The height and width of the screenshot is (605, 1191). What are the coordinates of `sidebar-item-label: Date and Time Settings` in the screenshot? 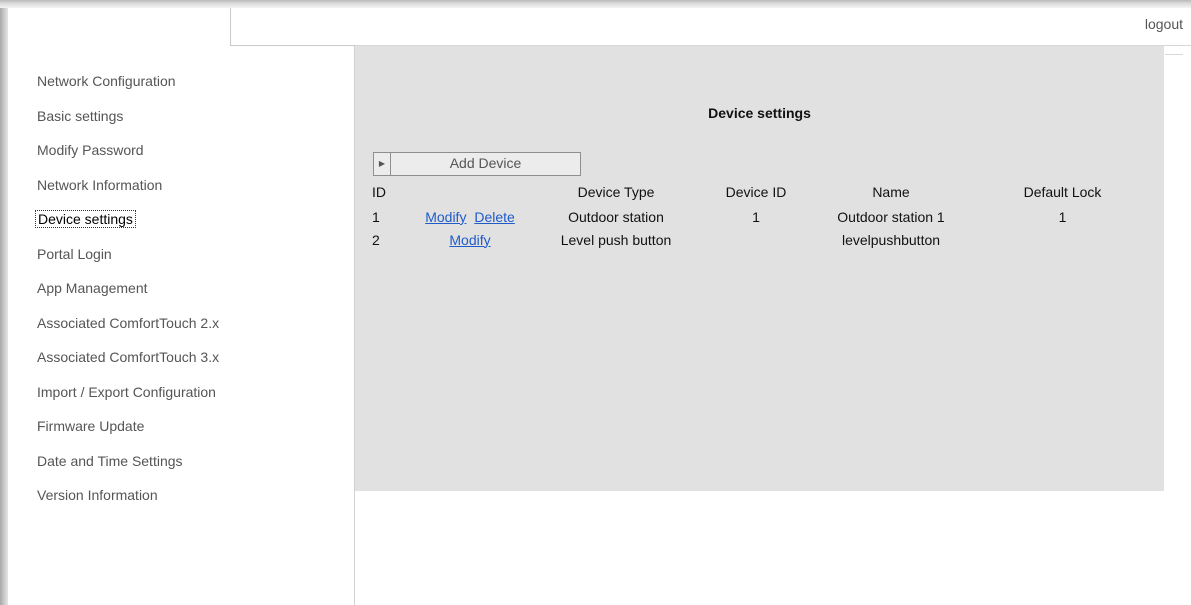 It's located at (110, 460).